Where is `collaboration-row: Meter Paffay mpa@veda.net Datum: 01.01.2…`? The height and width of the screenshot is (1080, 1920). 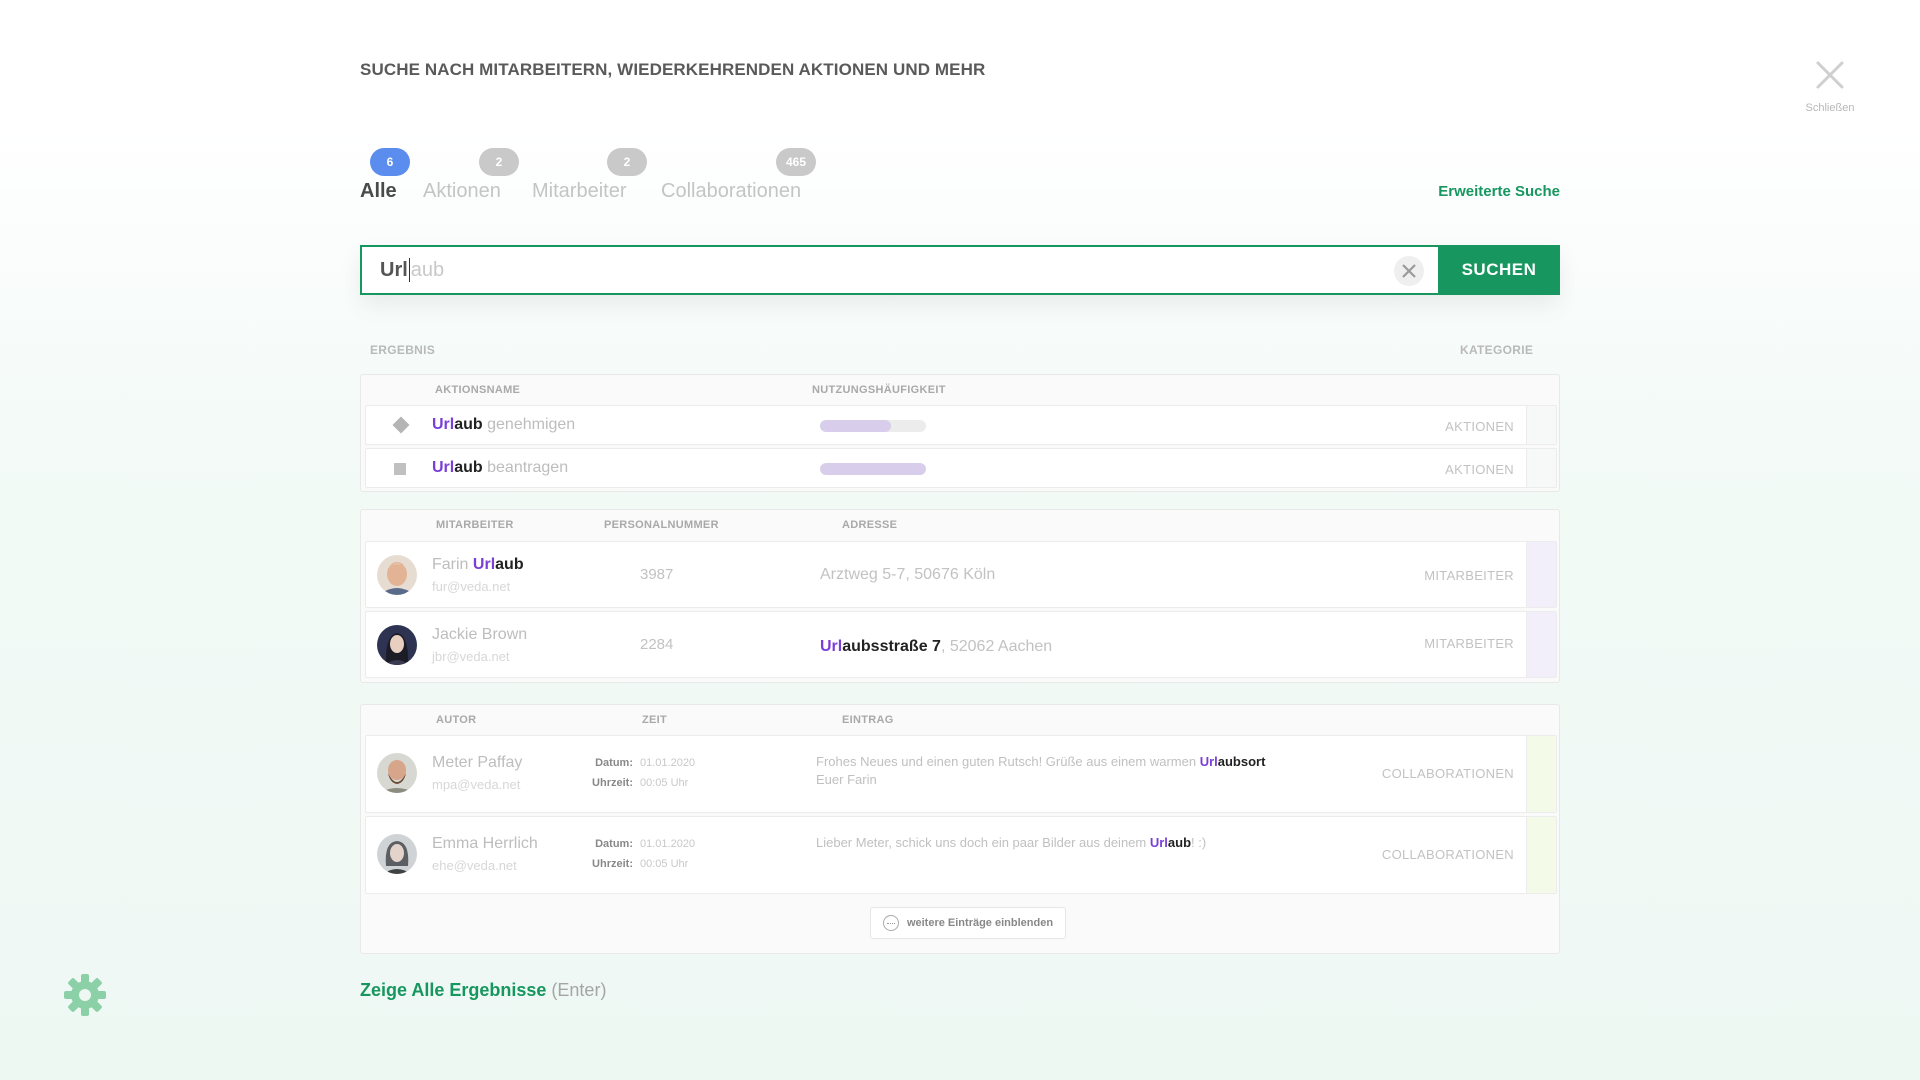
collaboration-row: Meter Paffay mpa@veda.net Datum: 01.01.2… is located at coordinates (961, 774).